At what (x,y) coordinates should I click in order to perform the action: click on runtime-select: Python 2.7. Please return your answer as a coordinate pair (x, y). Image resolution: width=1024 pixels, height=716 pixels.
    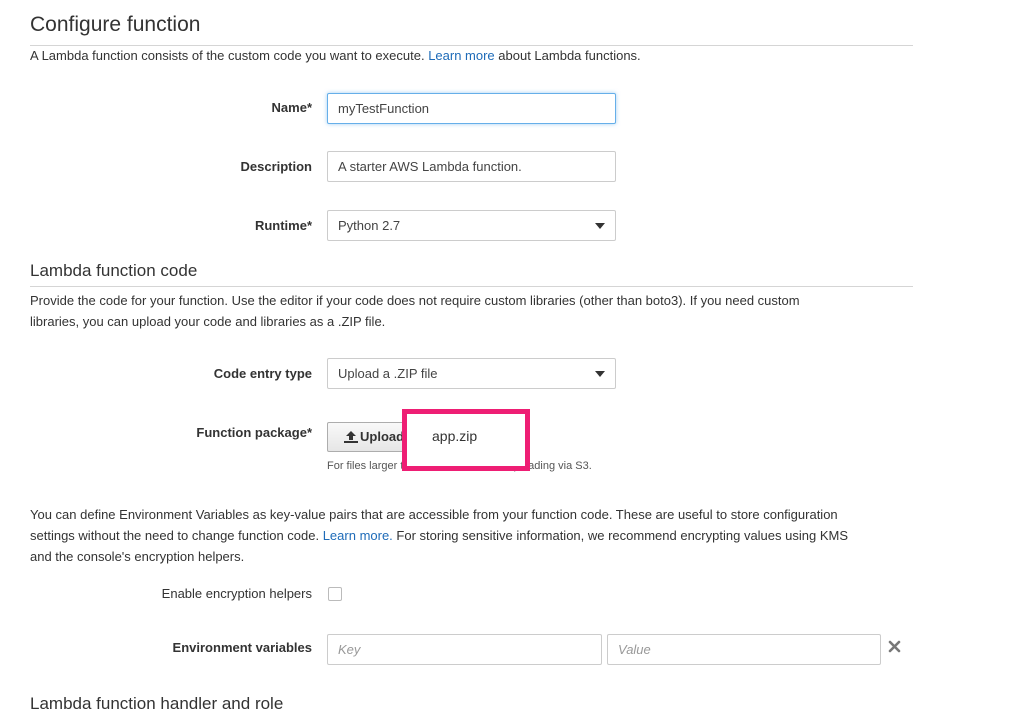
    Looking at the image, I should click on (471, 225).